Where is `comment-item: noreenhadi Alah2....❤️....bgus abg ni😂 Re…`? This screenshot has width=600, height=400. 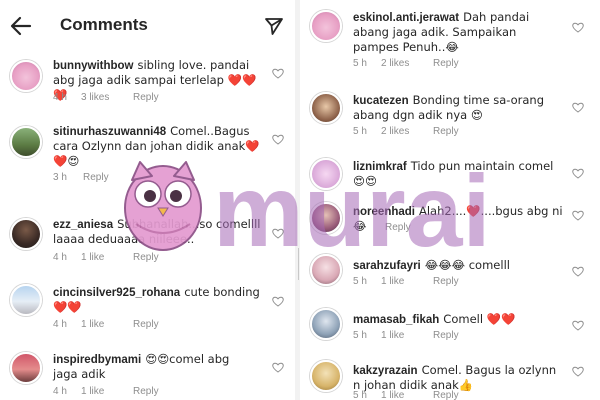 comment-item: noreenhadi Alah2....❤️....bgus abg ni😂 Re… is located at coordinates (450, 222).